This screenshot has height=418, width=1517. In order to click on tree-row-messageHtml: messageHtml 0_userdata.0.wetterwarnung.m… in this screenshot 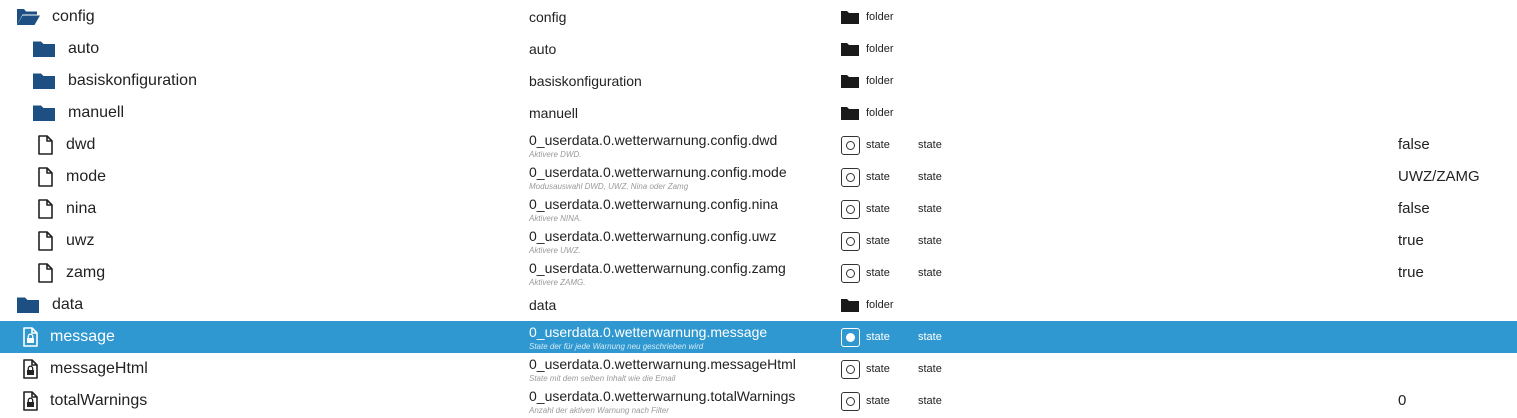, I will do `click(758, 369)`.